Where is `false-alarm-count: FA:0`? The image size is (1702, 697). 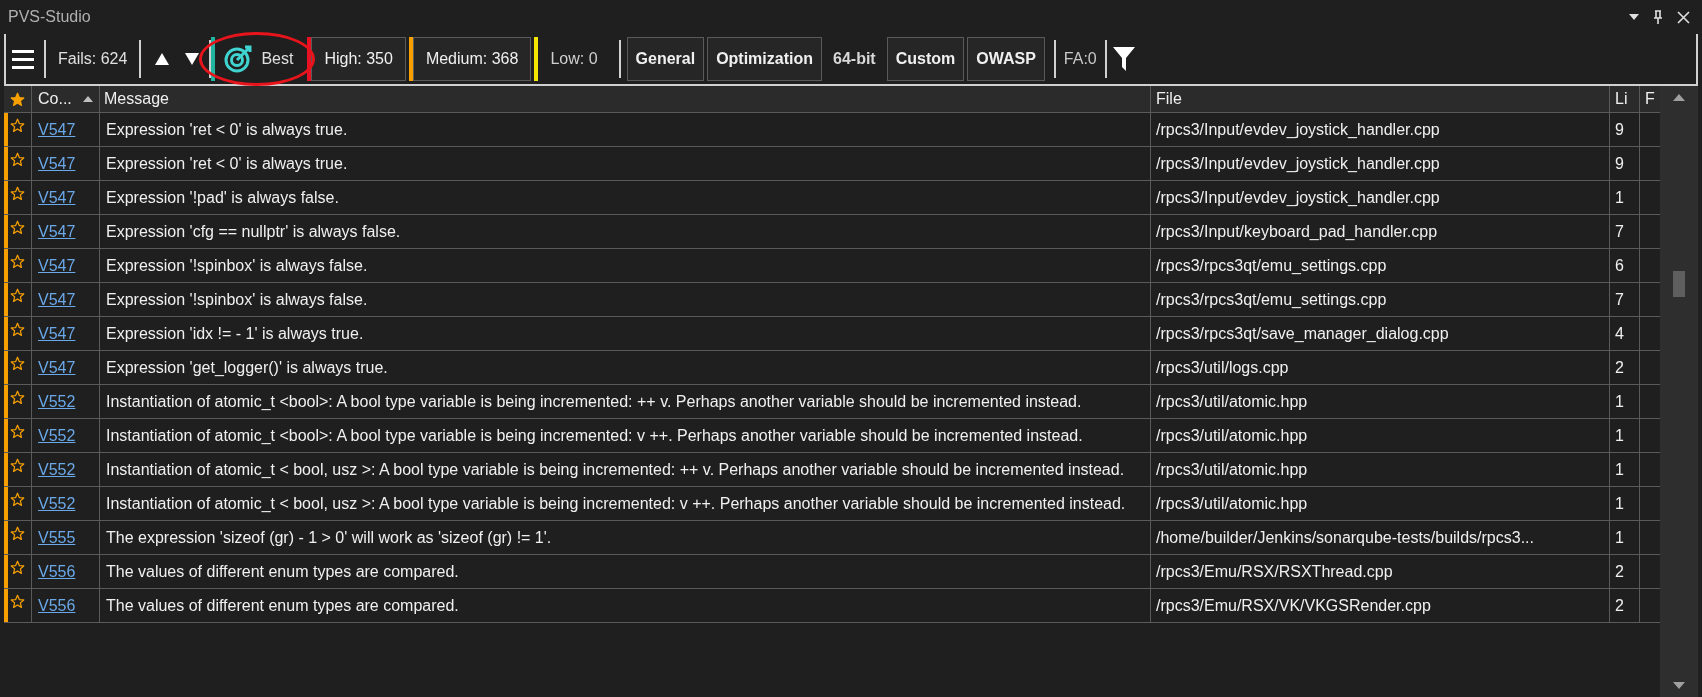 false-alarm-count: FA:0 is located at coordinates (1080, 59).